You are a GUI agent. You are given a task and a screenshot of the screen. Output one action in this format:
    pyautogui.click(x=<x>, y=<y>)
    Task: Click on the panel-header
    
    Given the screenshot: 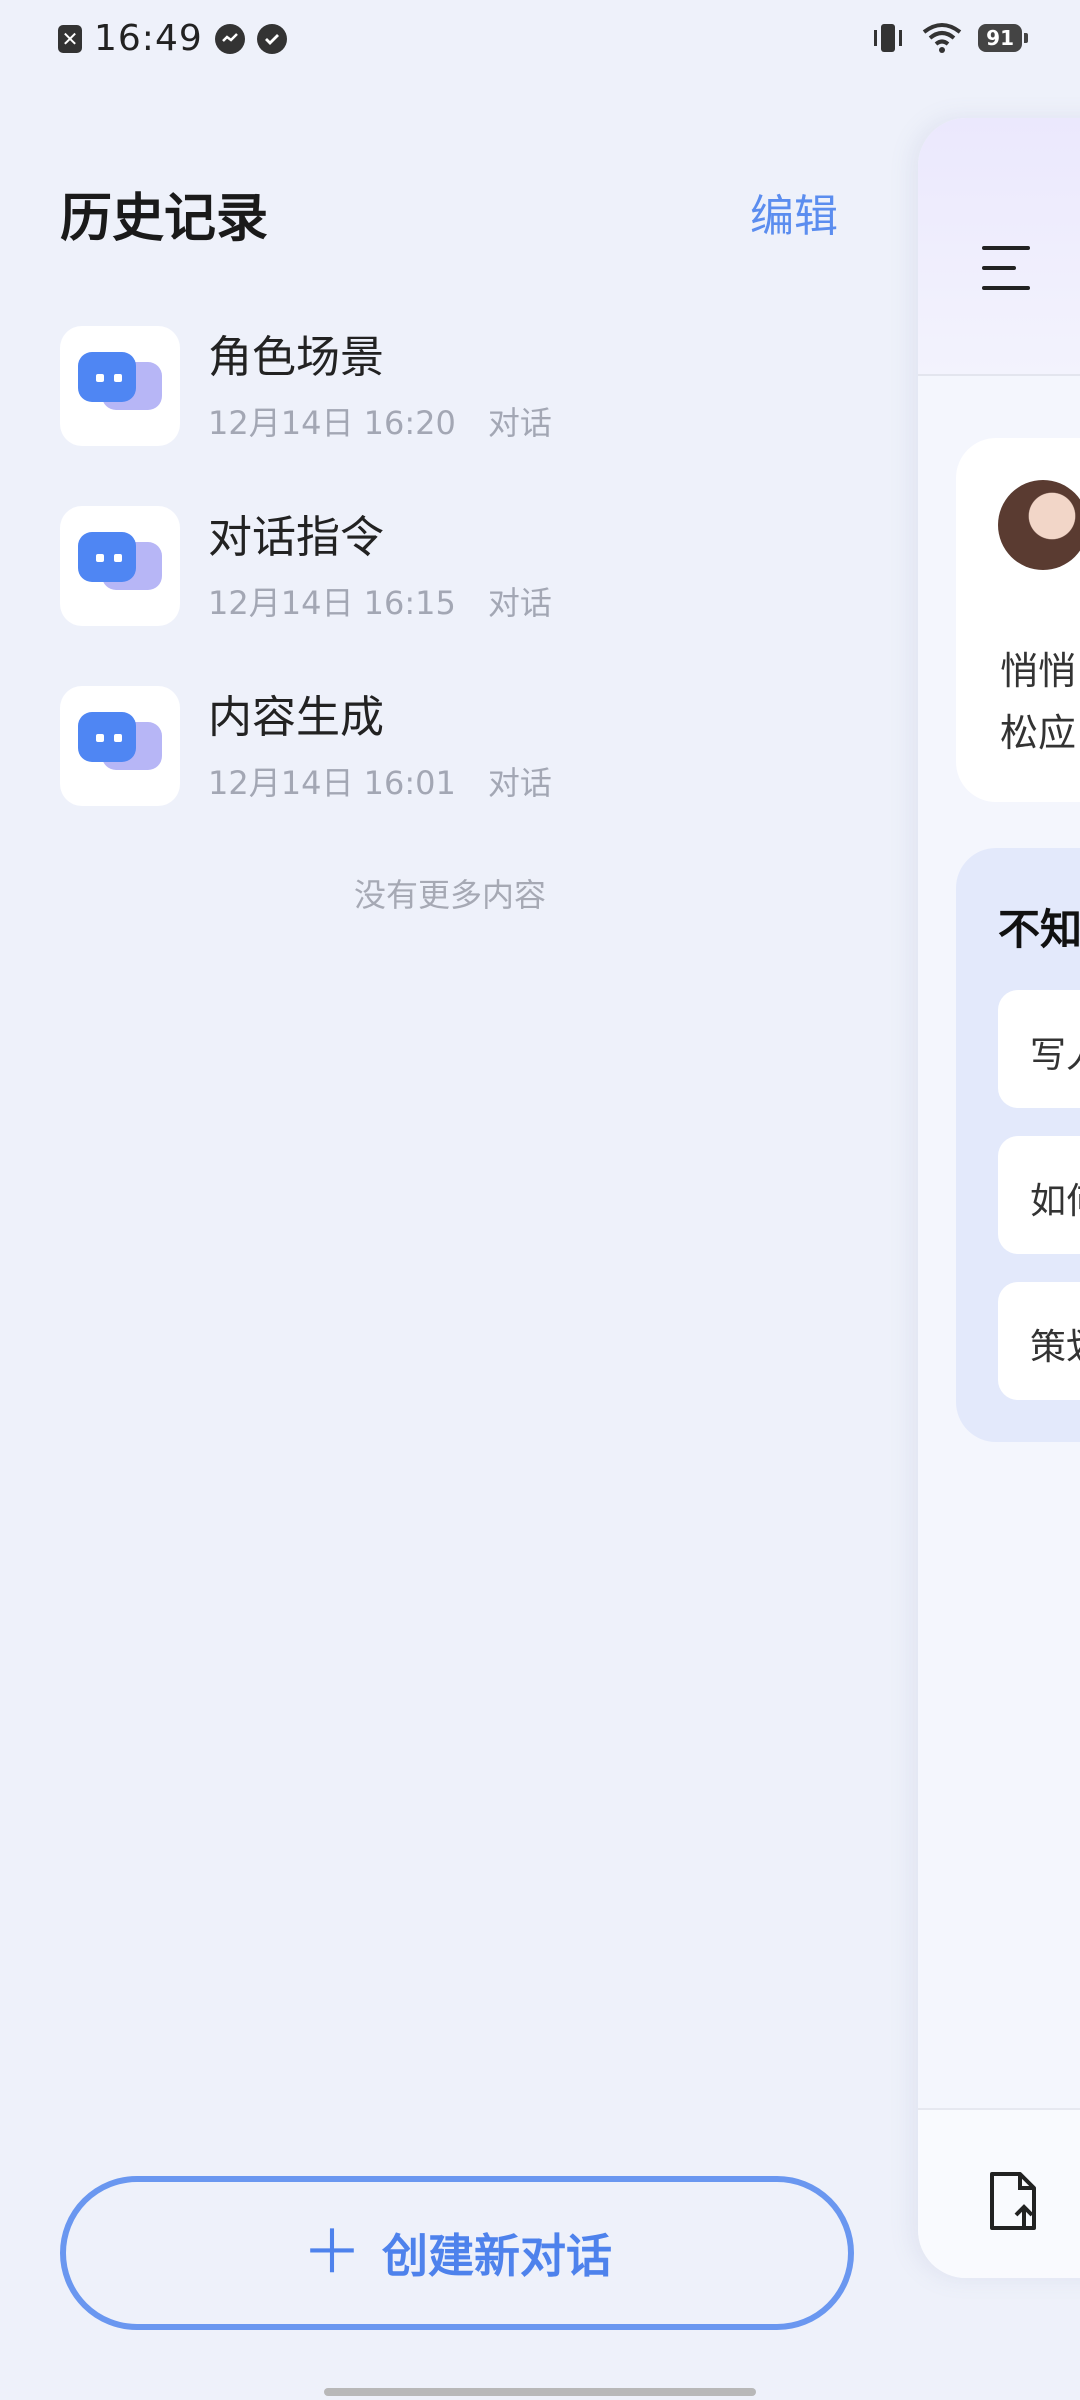 What is the action you would take?
    pyautogui.click(x=999, y=247)
    